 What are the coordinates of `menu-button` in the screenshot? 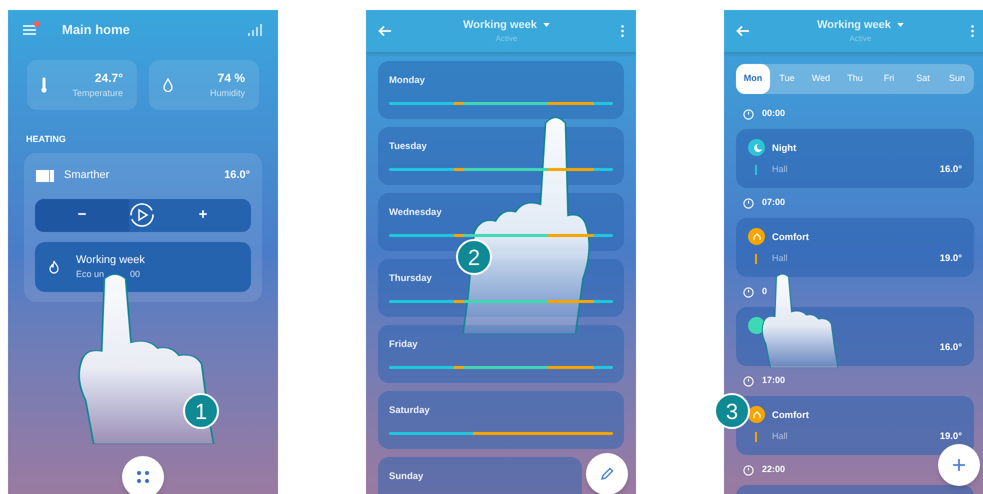 It's located at (143, 475).